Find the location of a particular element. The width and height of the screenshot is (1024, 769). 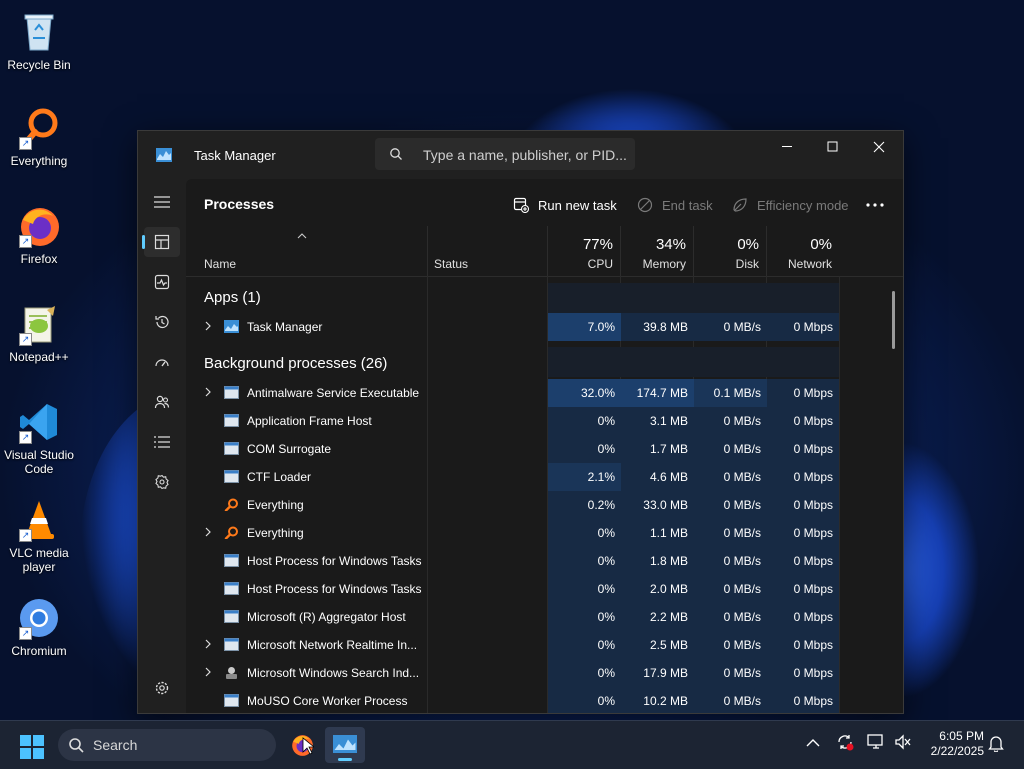

nav-settings is located at coordinates (162, 688).